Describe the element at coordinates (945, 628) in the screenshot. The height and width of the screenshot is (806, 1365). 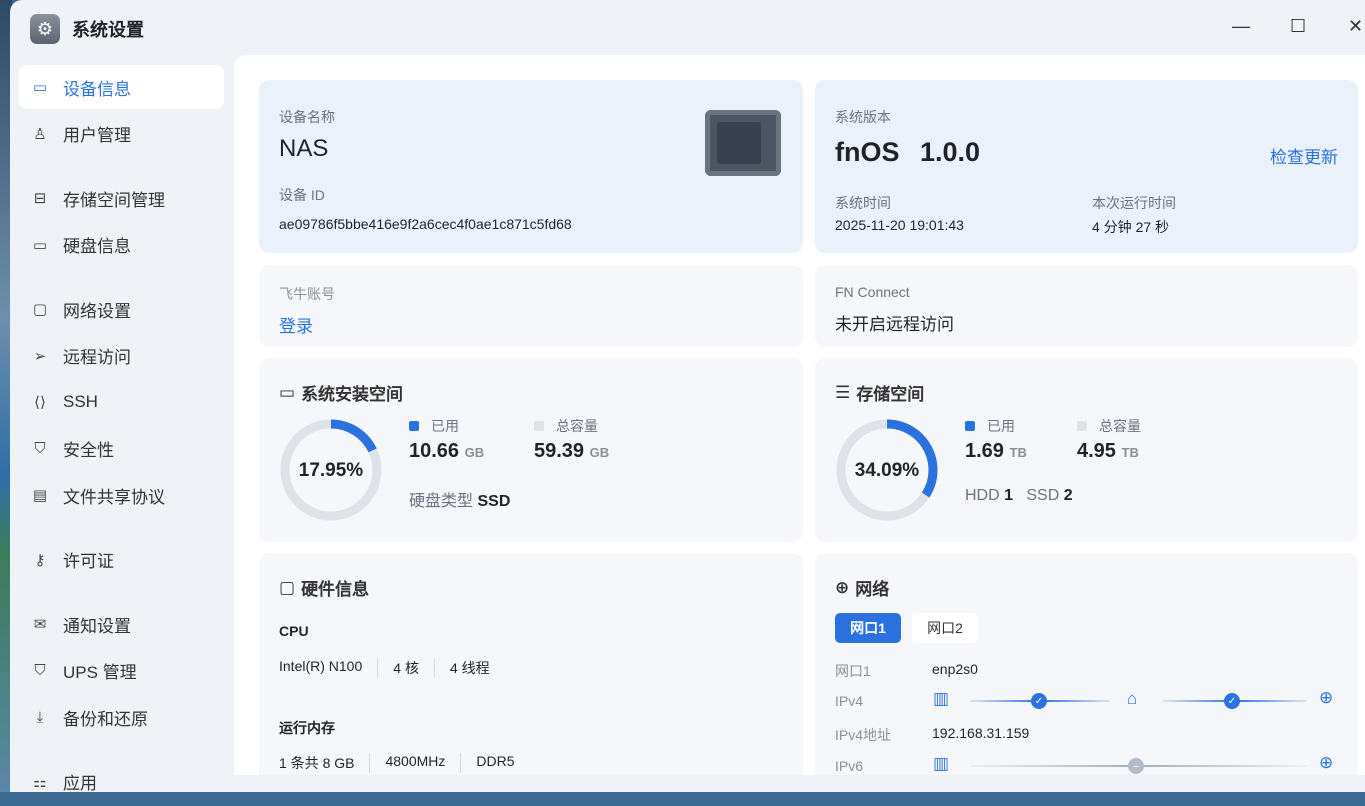
I see `tab-port-2: 网口2` at that location.